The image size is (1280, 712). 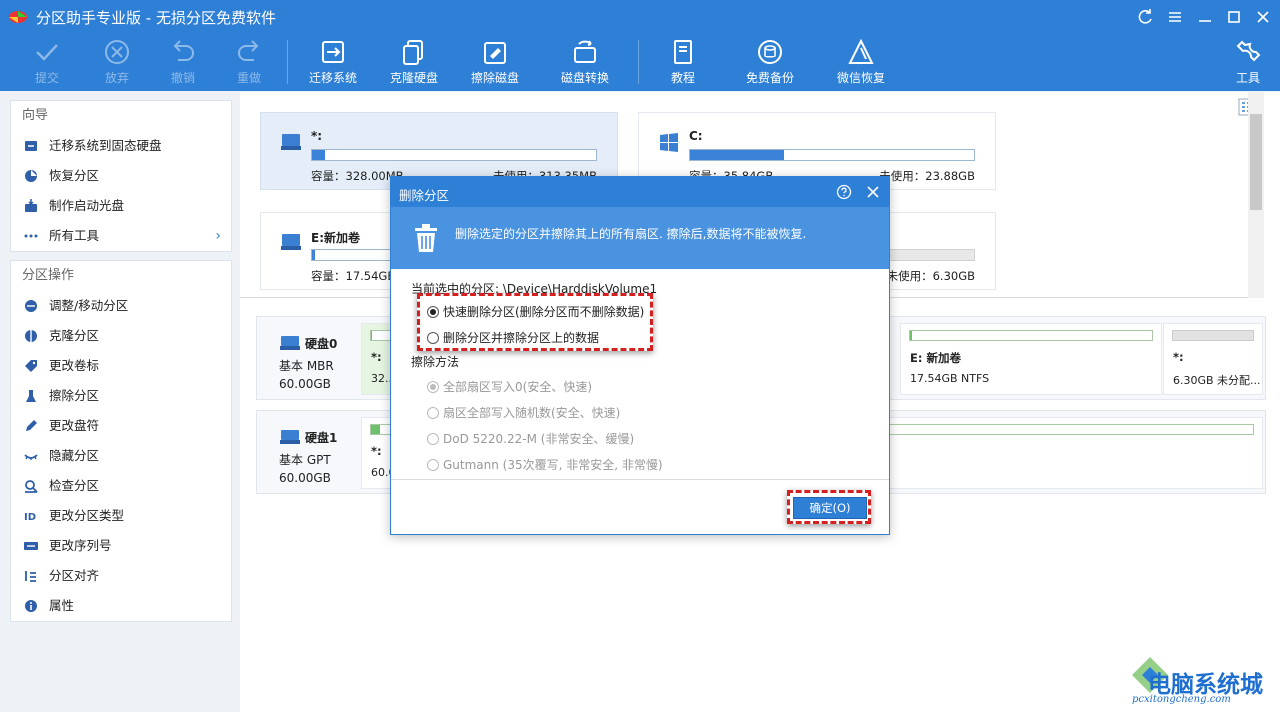 What do you see at coordinates (31, 236) in the screenshot?
I see `more-icon` at bounding box center [31, 236].